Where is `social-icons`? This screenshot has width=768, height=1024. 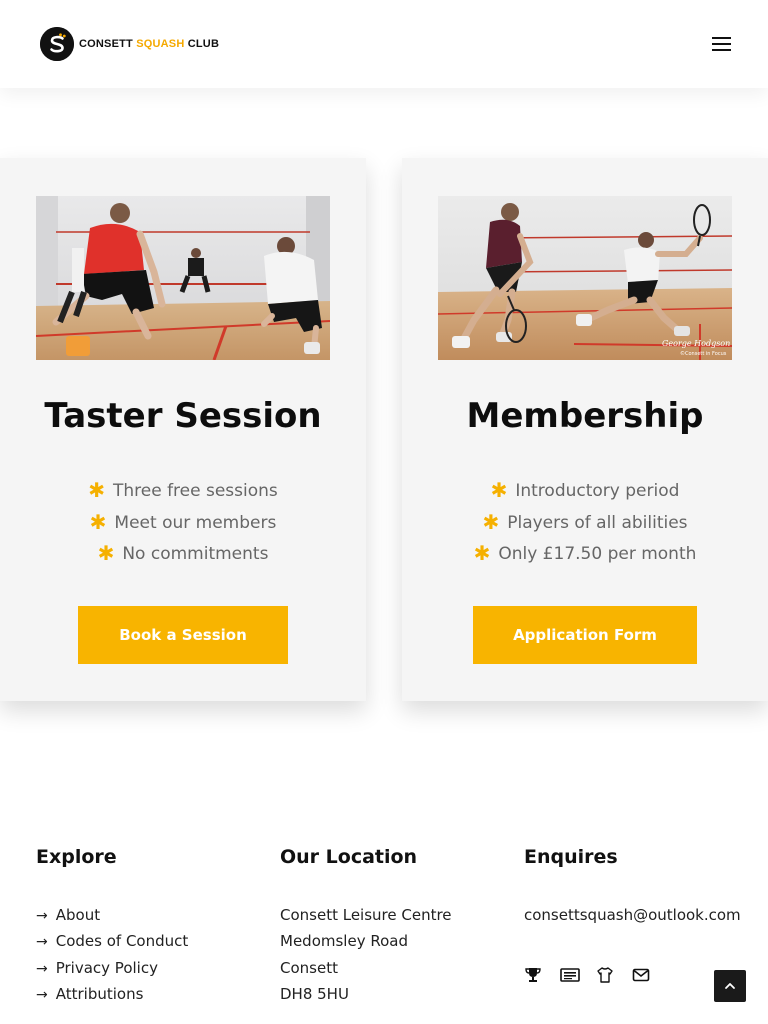 social-icons is located at coordinates (587, 975).